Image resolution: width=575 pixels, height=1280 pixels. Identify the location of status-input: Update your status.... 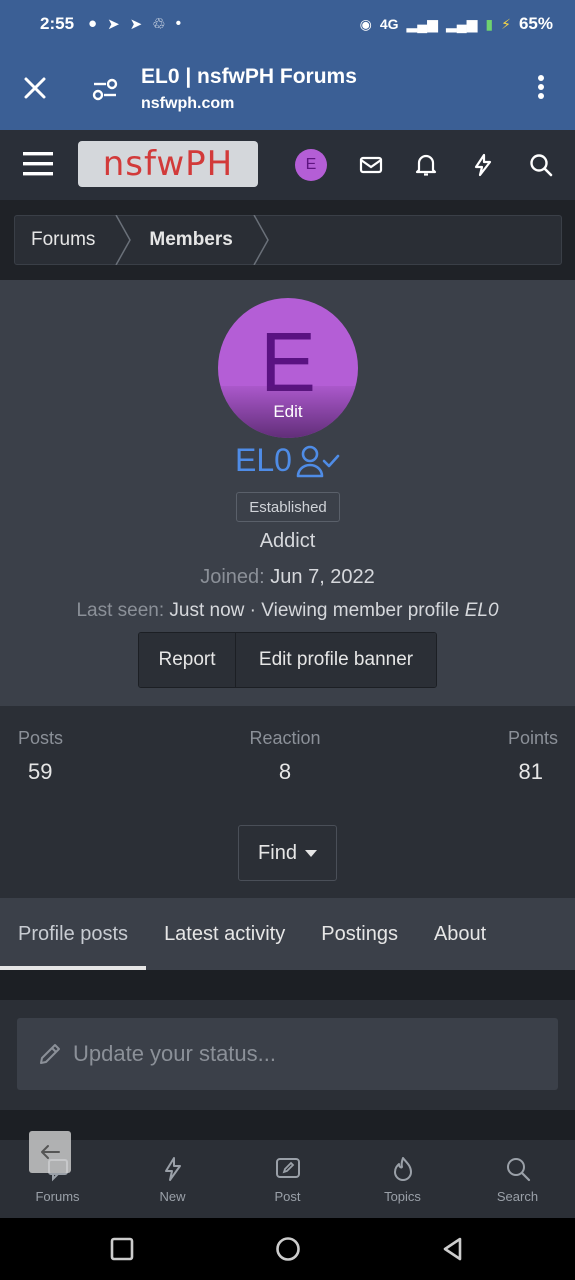
(287, 1054).